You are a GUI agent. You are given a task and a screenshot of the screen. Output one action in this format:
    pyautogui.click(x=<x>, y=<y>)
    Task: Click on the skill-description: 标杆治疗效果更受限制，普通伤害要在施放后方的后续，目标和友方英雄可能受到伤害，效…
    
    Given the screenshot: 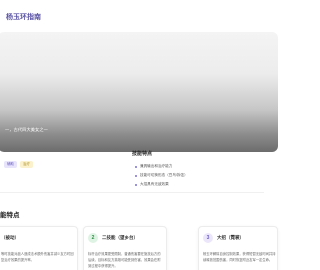 What is the action you would take?
    pyautogui.click(x=124, y=260)
    